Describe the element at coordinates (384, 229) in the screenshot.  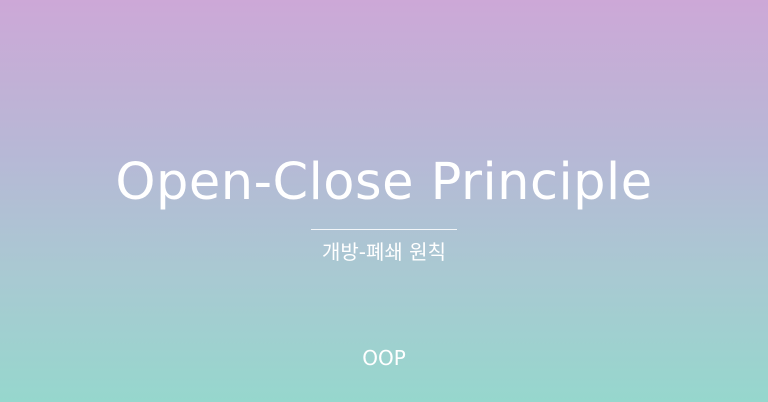
I see `title-divider` at that location.